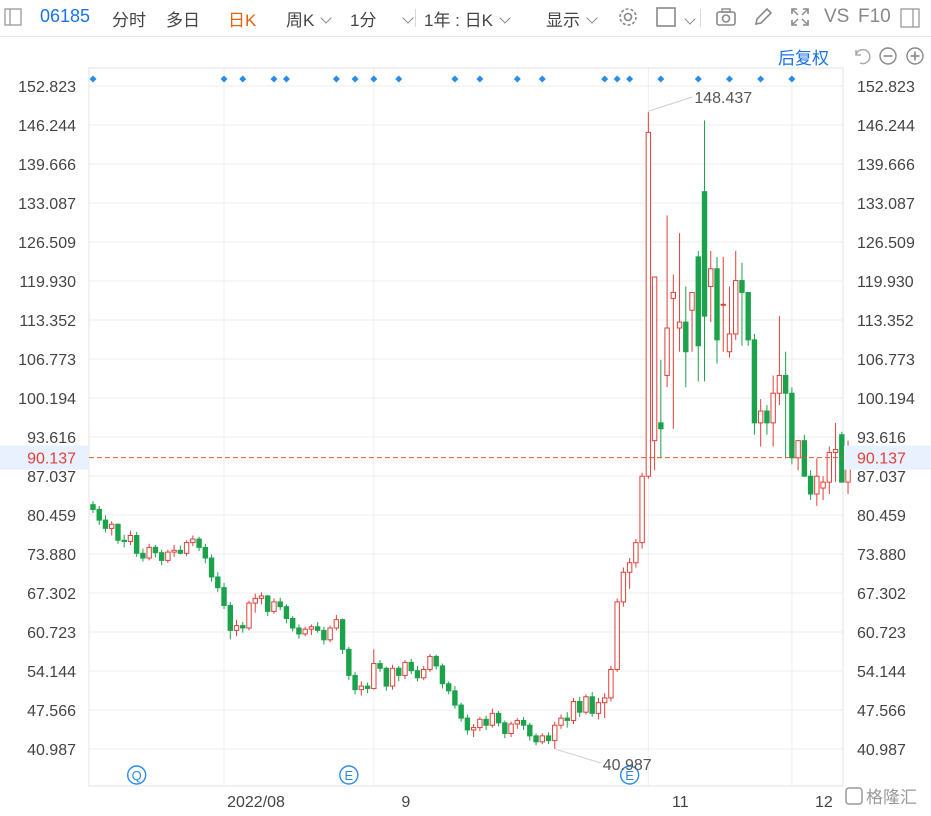 This screenshot has width=931, height=816. Describe the element at coordinates (183, 18) in the screenshot. I see `tab-multi-day: 多日` at that location.